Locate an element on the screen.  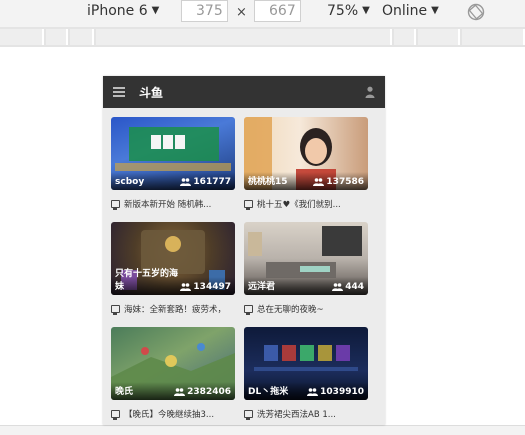
viewer-count: 134497 is located at coordinates (205, 287).